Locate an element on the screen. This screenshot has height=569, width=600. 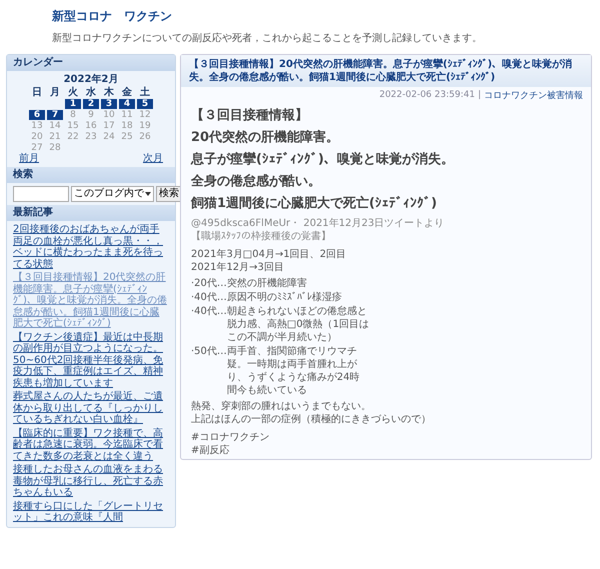
calendar-day: 19 is located at coordinates (145, 126).